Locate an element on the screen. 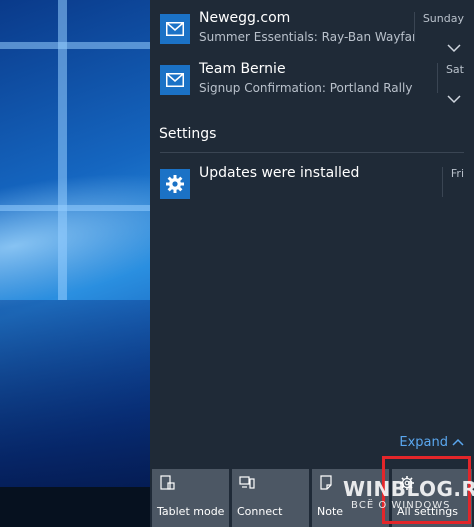 This screenshot has height=527, width=474. tile-label: All settings is located at coordinates (427, 511).